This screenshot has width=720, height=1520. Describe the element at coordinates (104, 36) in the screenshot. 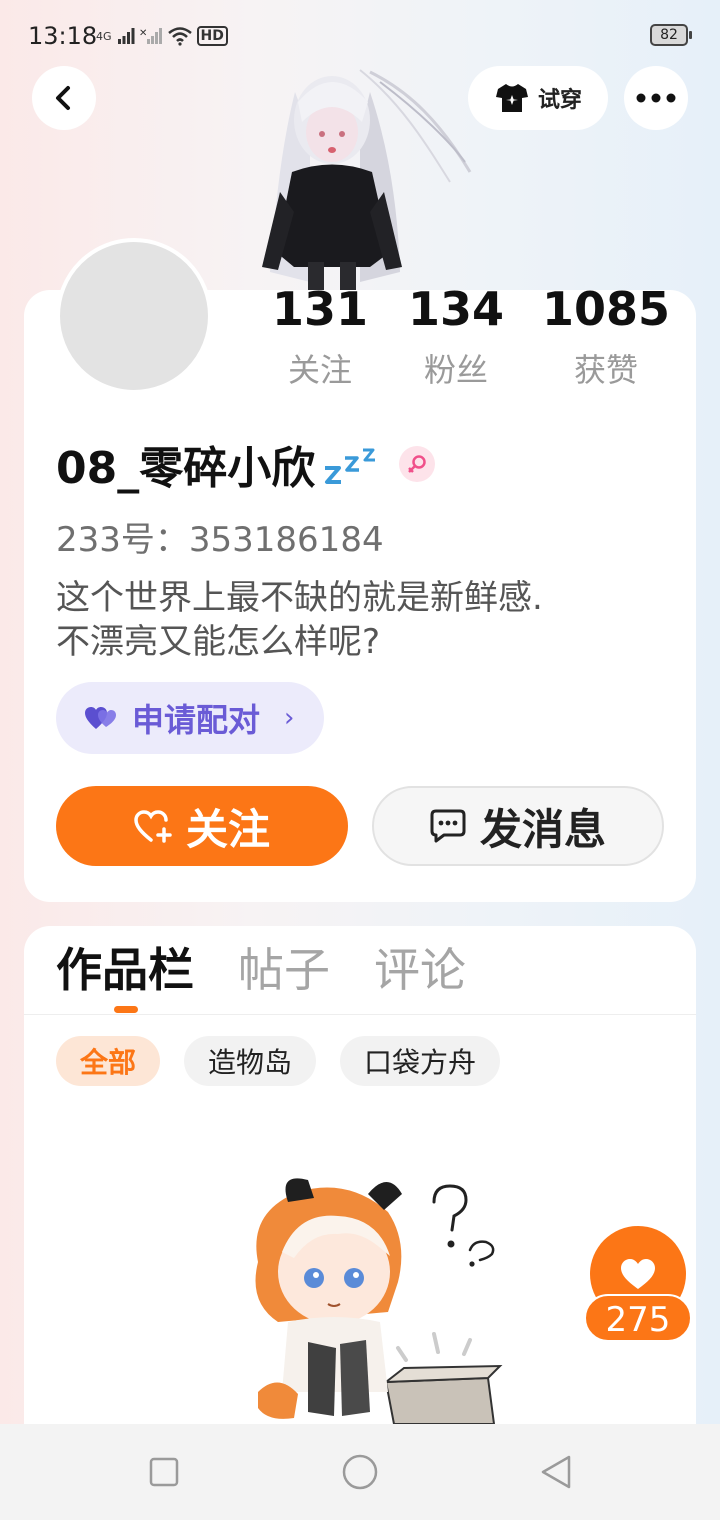

I see `network-label: 4G` at that location.